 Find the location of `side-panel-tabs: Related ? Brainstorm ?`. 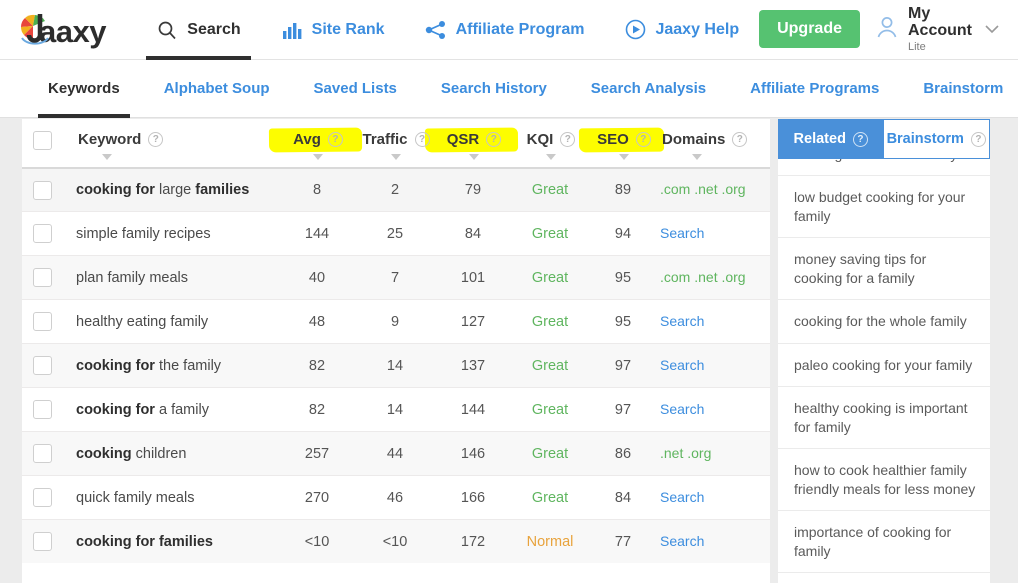

side-panel-tabs: Related ? Brainstorm ? is located at coordinates (884, 139).